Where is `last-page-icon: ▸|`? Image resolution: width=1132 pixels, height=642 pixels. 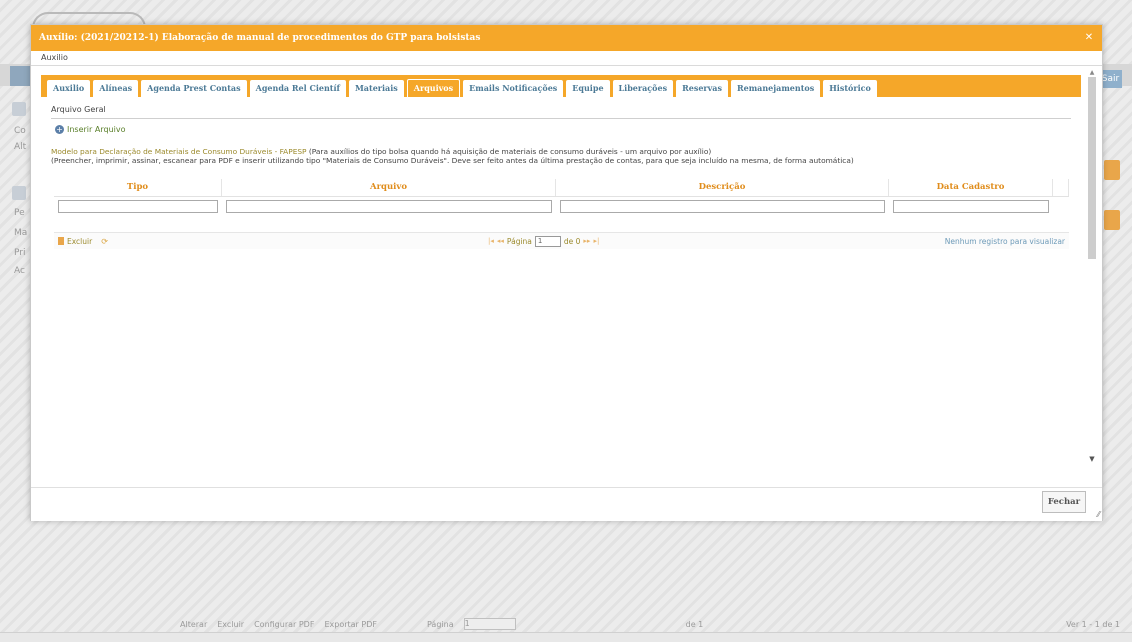 last-page-icon: ▸| is located at coordinates (596, 241).